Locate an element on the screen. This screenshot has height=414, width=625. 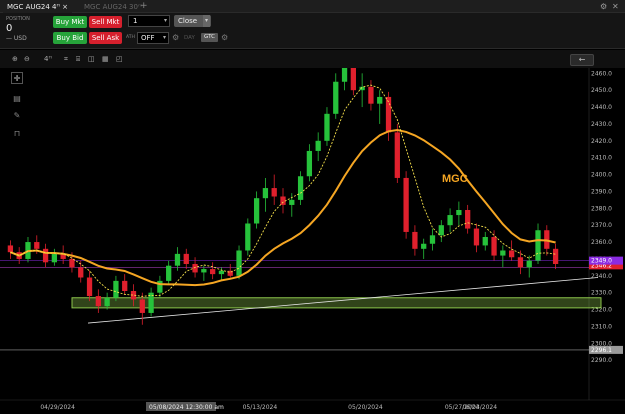
annotation-mgc: MGC is located at coordinates (455, 179).